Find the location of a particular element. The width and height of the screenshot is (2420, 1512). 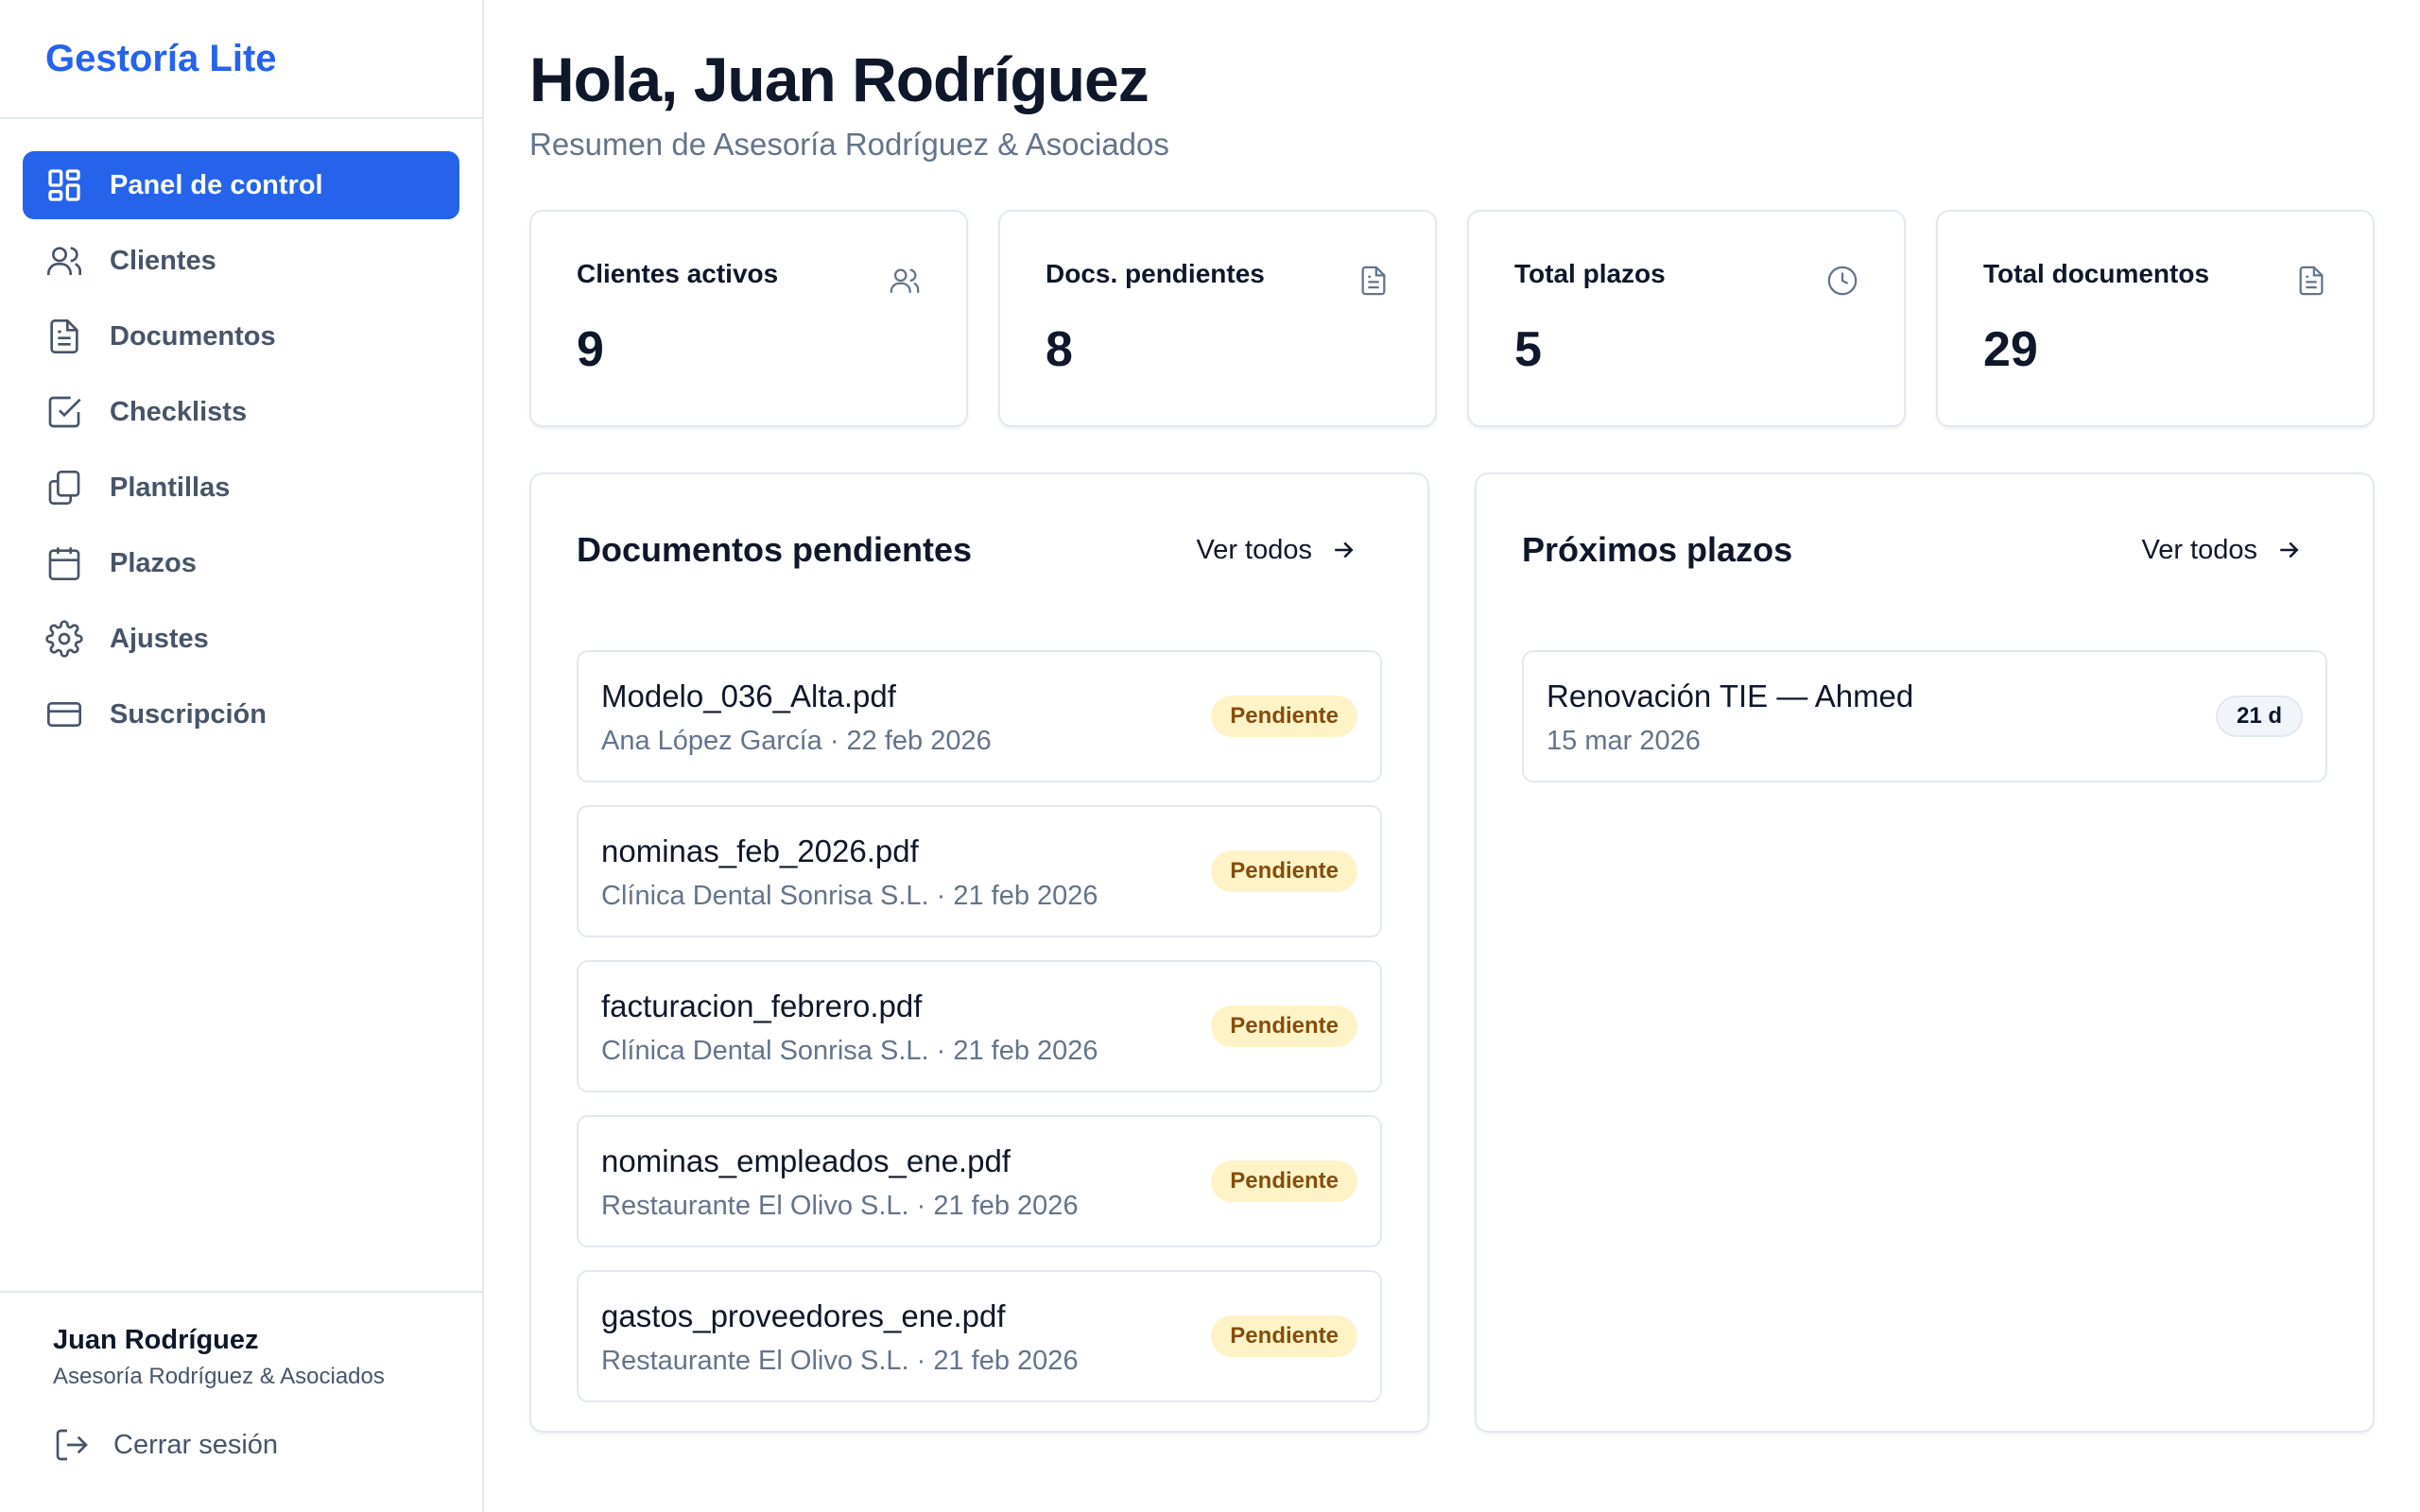

calendar-icon is located at coordinates (64, 563).